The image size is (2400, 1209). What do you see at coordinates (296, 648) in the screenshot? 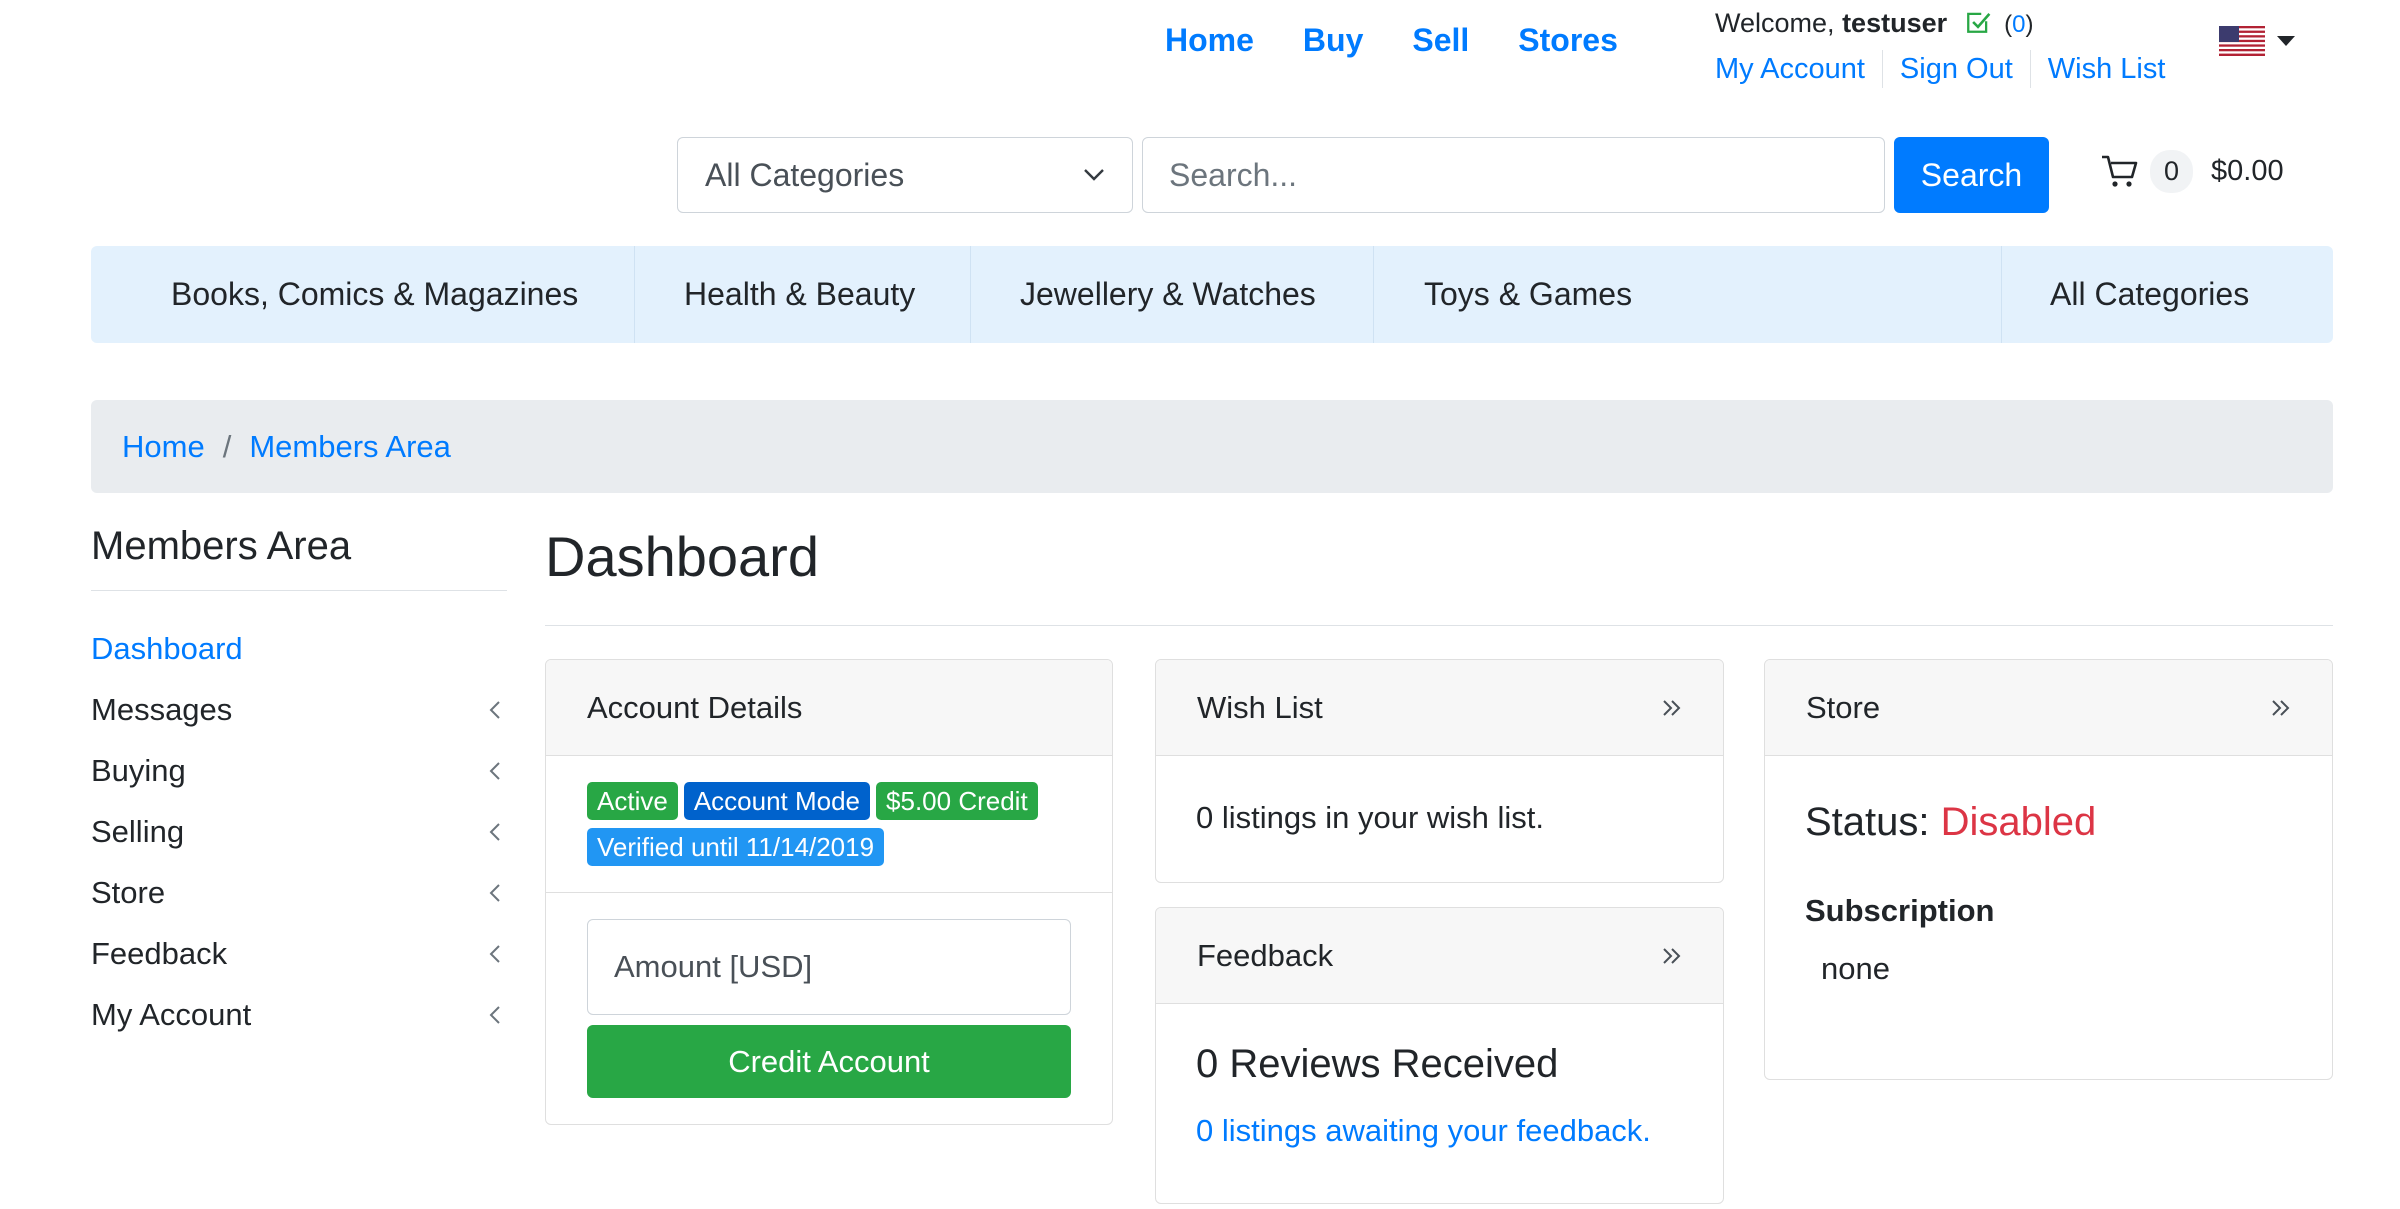
I see `sidebar-item-dashboard: Dashboard` at bounding box center [296, 648].